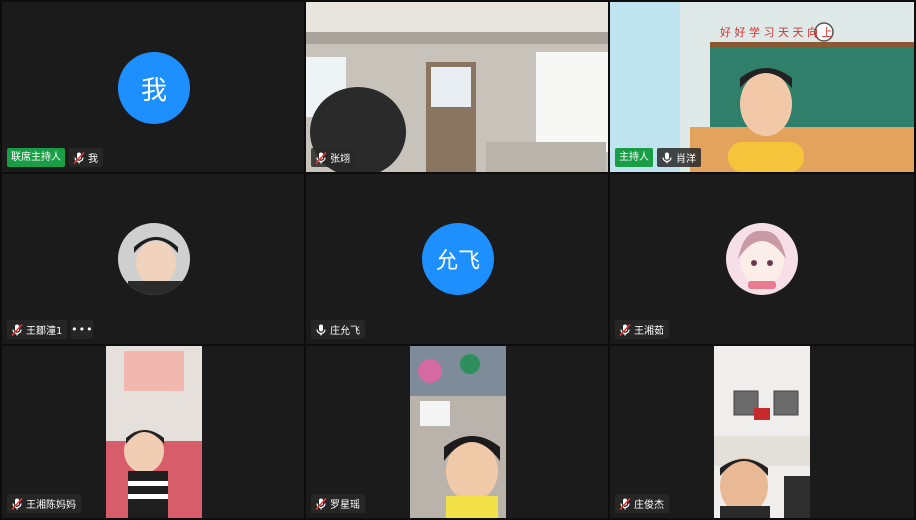 The width and height of the screenshot is (916, 520). I want to click on video-tile-me: 我 联席主持人 我, so click(153, 87).